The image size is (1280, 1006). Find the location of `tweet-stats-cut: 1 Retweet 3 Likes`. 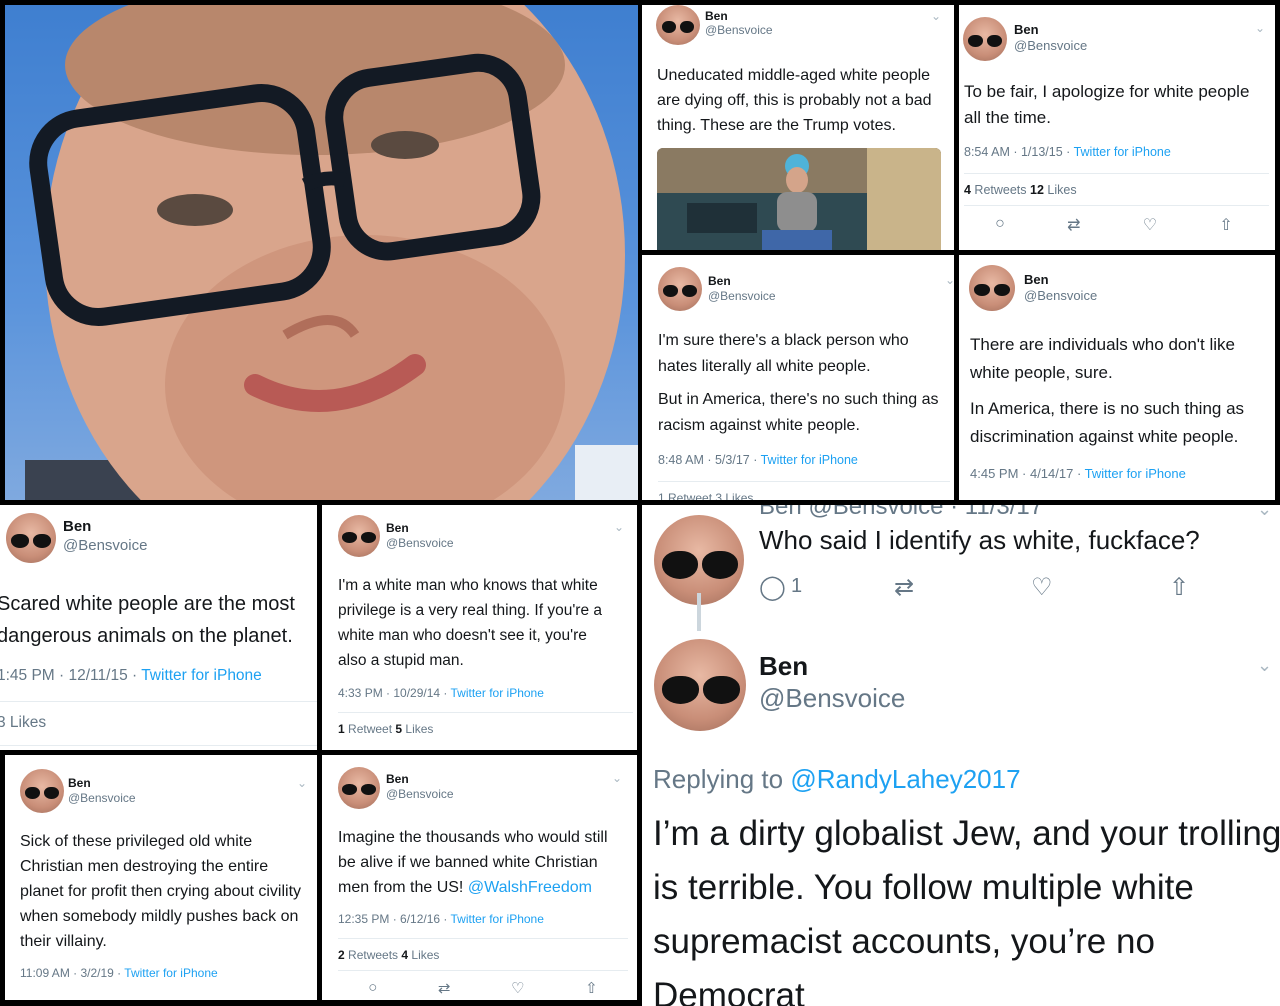

tweet-stats-cut: 1 Retweet 3 Likes is located at coordinates (706, 495).